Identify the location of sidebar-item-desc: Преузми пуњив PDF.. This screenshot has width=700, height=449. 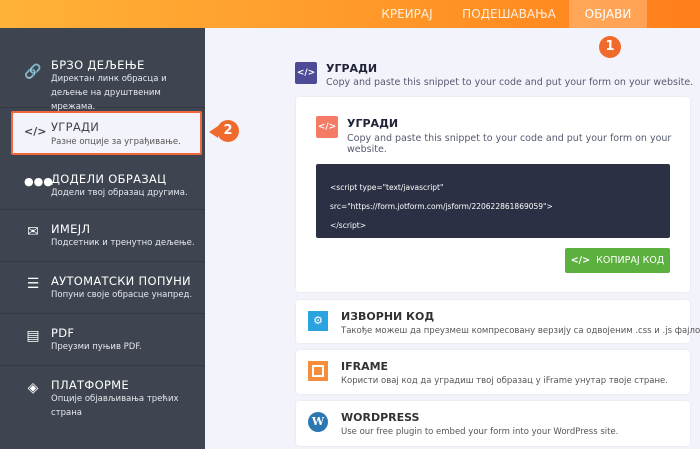
(96, 347).